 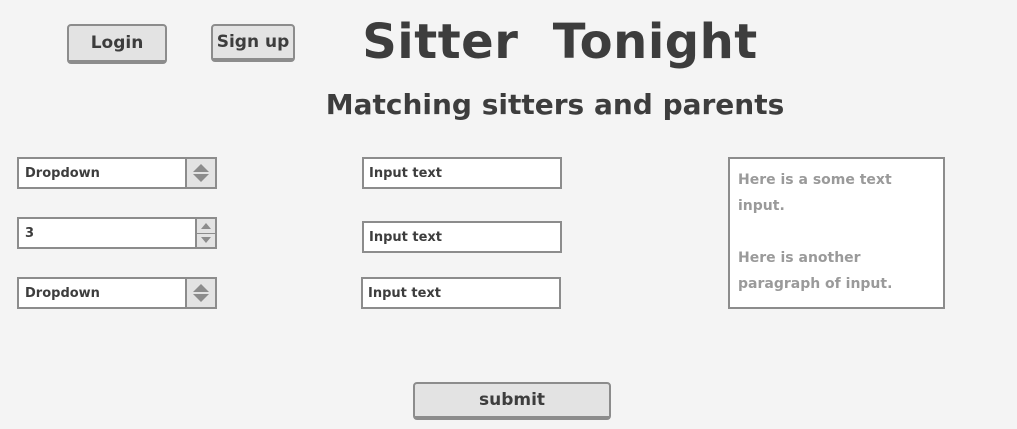 What do you see at coordinates (461, 293) in the screenshot?
I see `text-input-3: Input text` at bounding box center [461, 293].